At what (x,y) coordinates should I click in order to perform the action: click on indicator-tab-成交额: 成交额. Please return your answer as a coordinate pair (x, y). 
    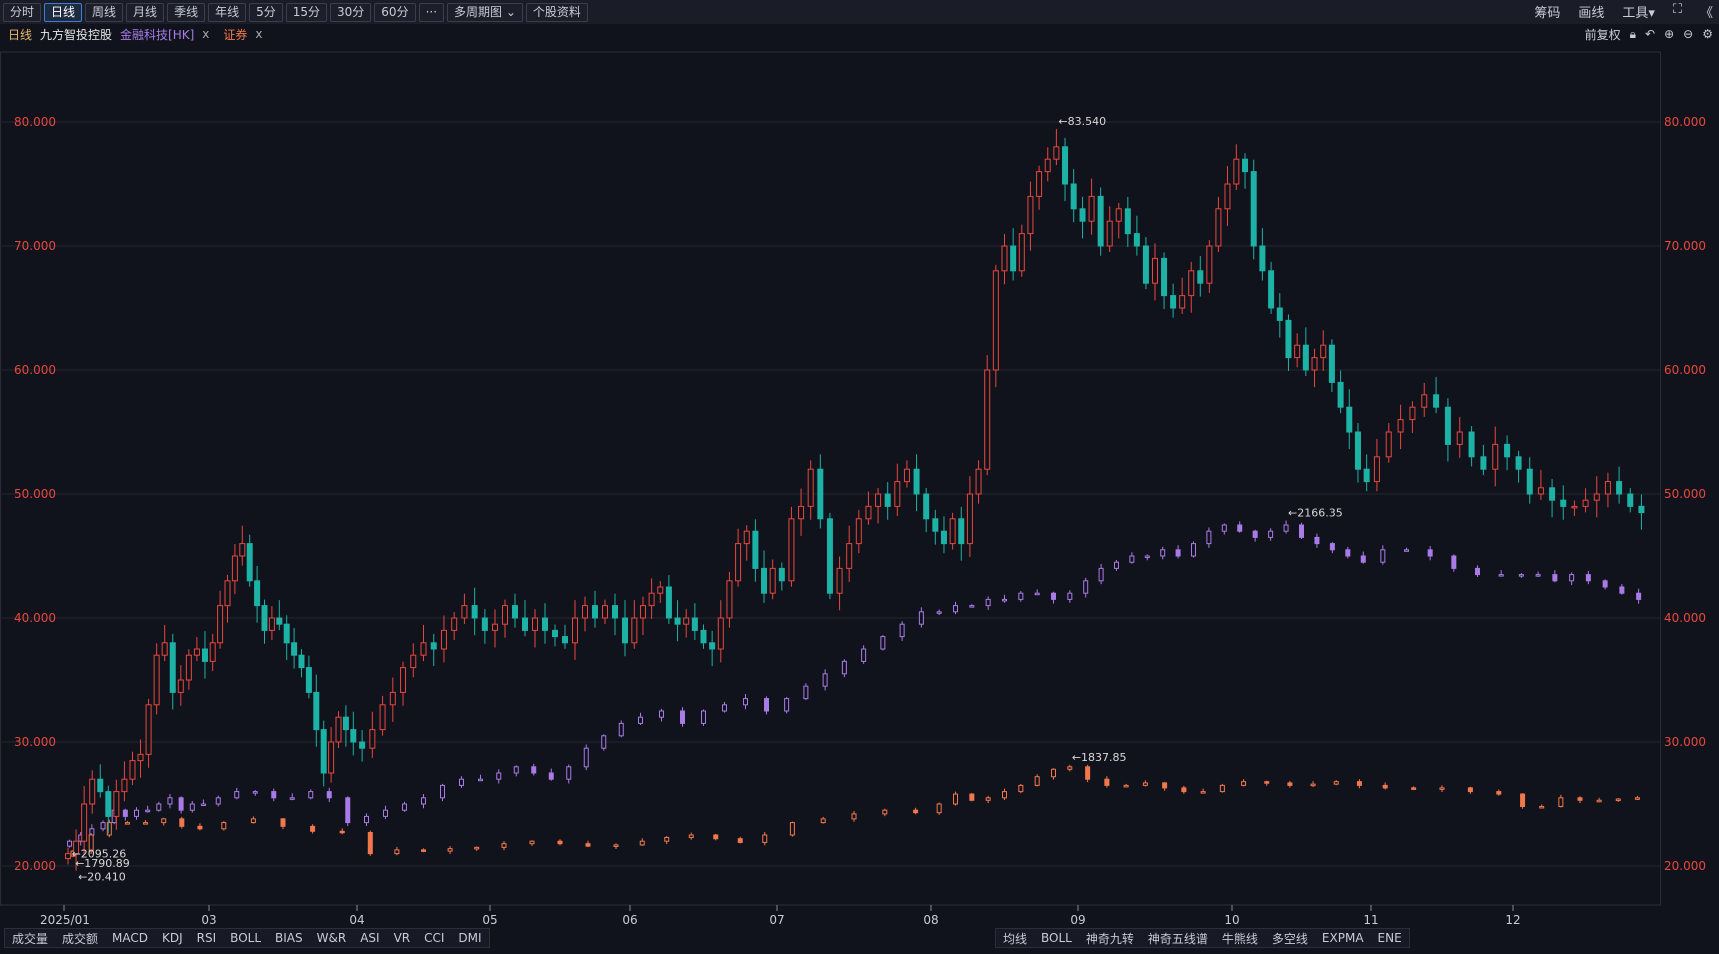
    Looking at the image, I should click on (80, 938).